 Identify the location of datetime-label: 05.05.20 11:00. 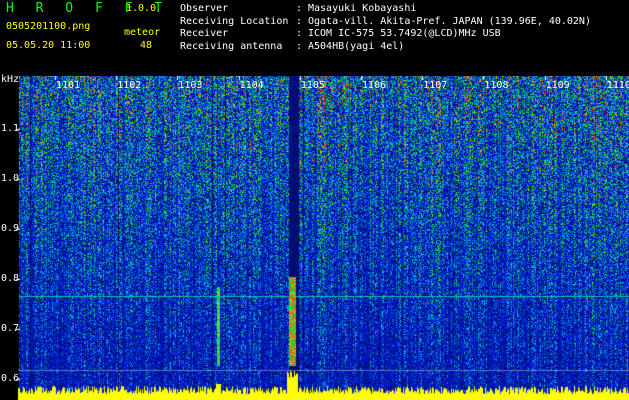
(48, 45).